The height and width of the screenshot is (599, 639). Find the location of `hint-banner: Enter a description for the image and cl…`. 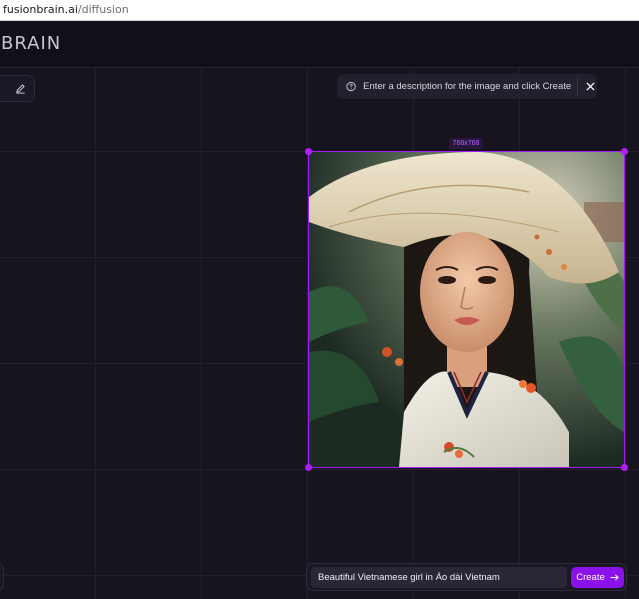

hint-banner: Enter a description for the image and cl… is located at coordinates (467, 86).